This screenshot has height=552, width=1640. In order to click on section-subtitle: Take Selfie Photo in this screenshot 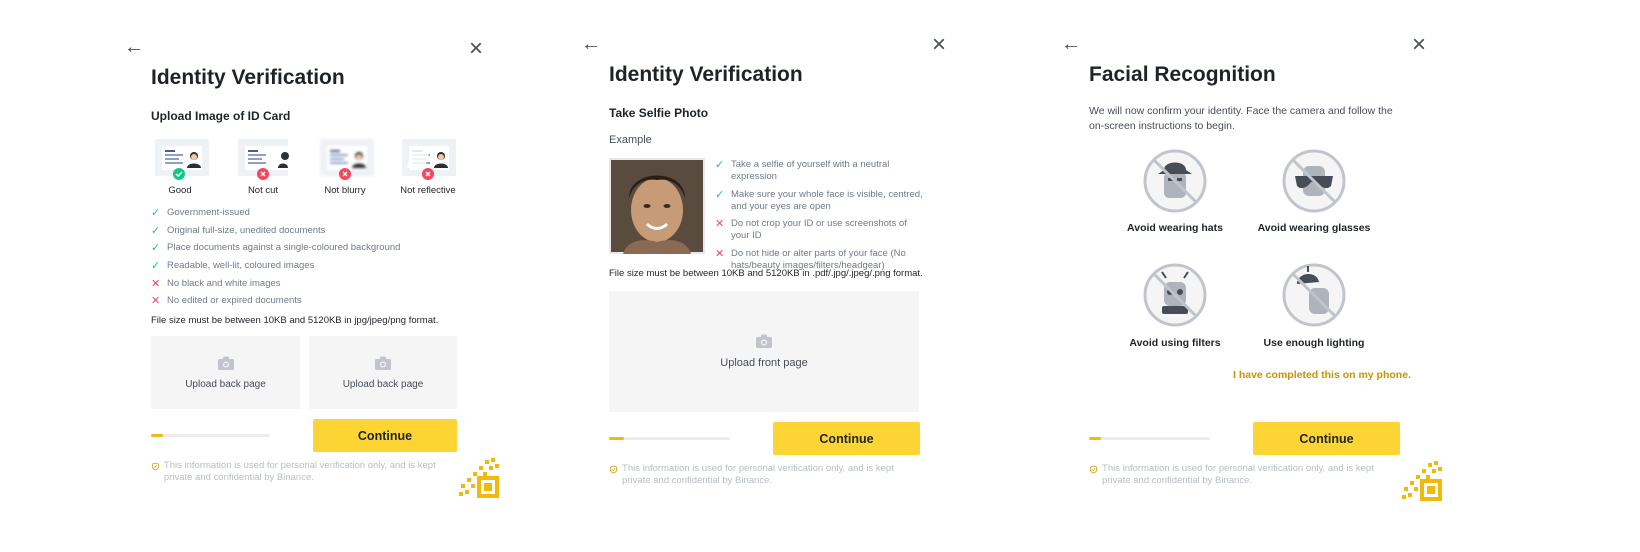, I will do `click(659, 113)`.